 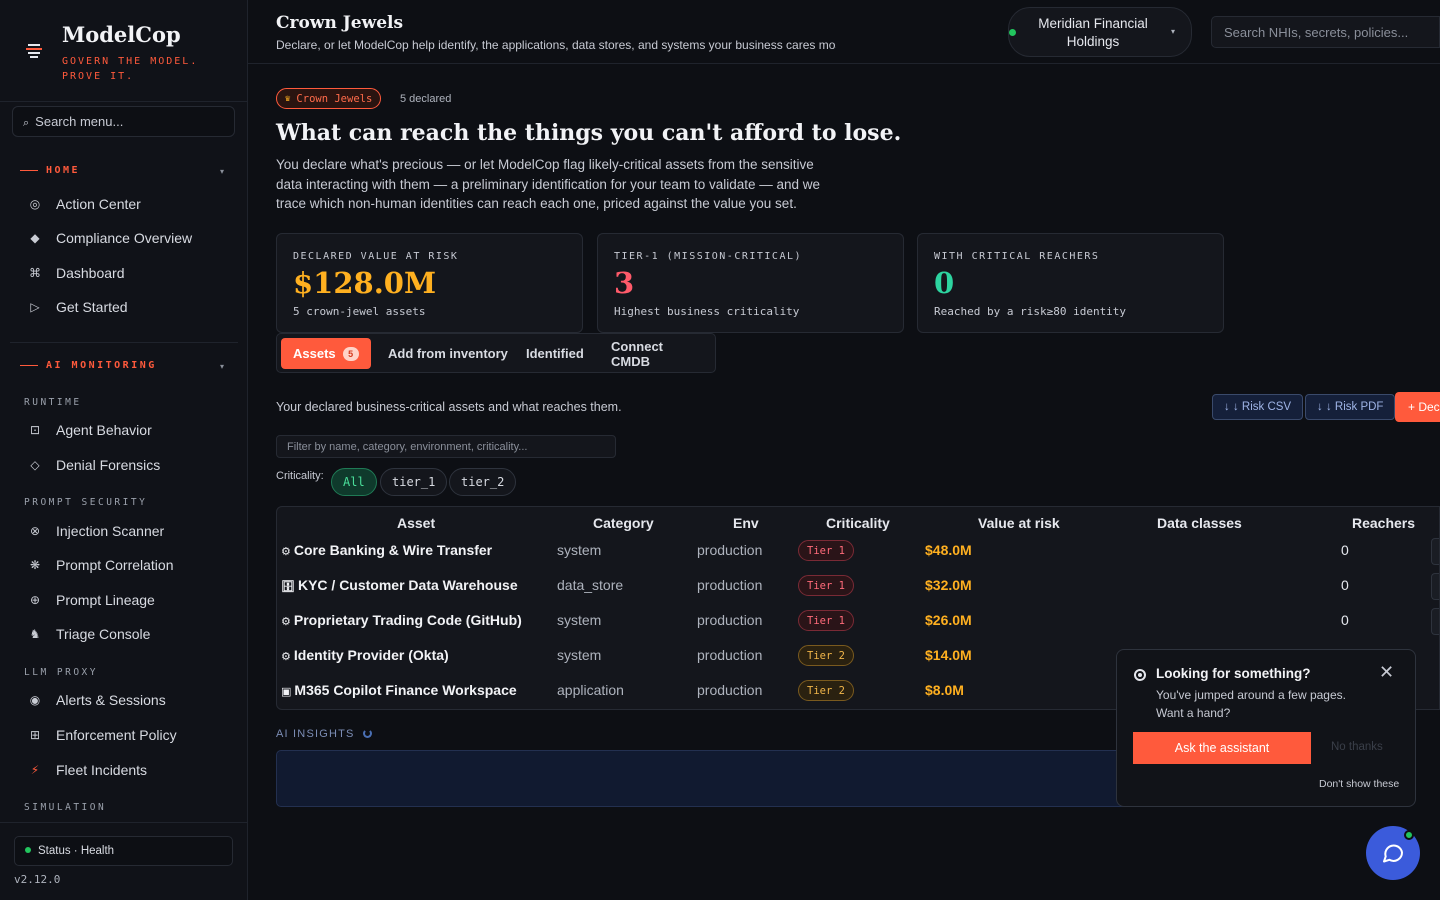 I want to click on asset-name: ⚙ Core Banking & Wire Transfer, so click(x=387, y=550).